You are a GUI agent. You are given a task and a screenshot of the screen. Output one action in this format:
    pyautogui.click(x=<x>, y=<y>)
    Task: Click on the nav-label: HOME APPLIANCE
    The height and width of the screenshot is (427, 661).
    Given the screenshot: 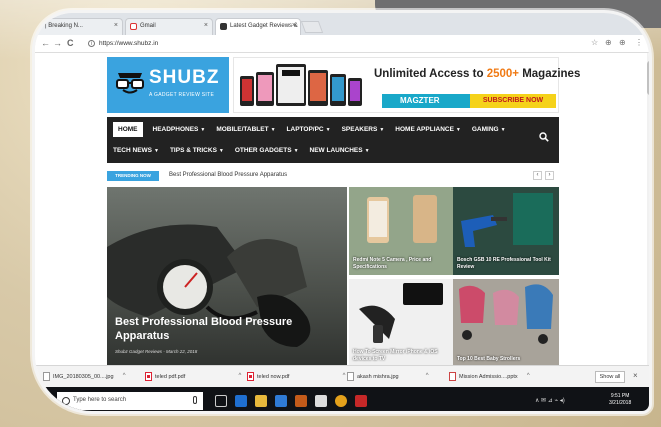 What is the action you would take?
    pyautogui.click(x=424, y=129)
    